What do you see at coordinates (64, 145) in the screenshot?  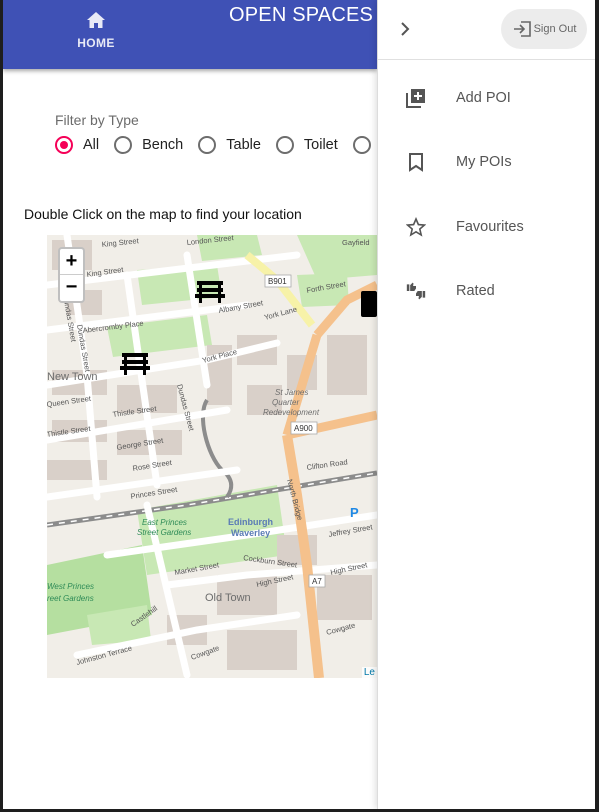 I see `radio-all-circle` at bounding box center [64, 145].